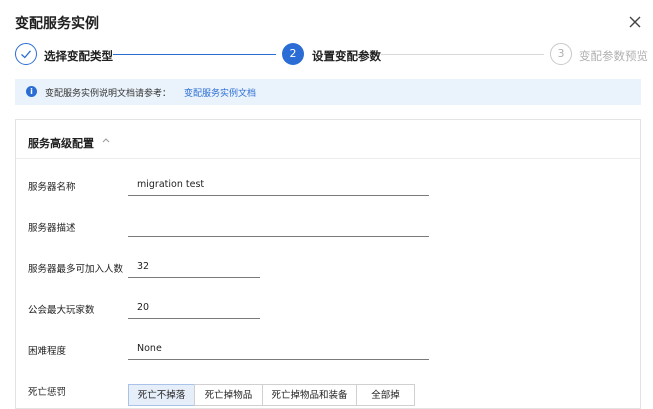  I want to click on server-desc-input, so click(278, 228).